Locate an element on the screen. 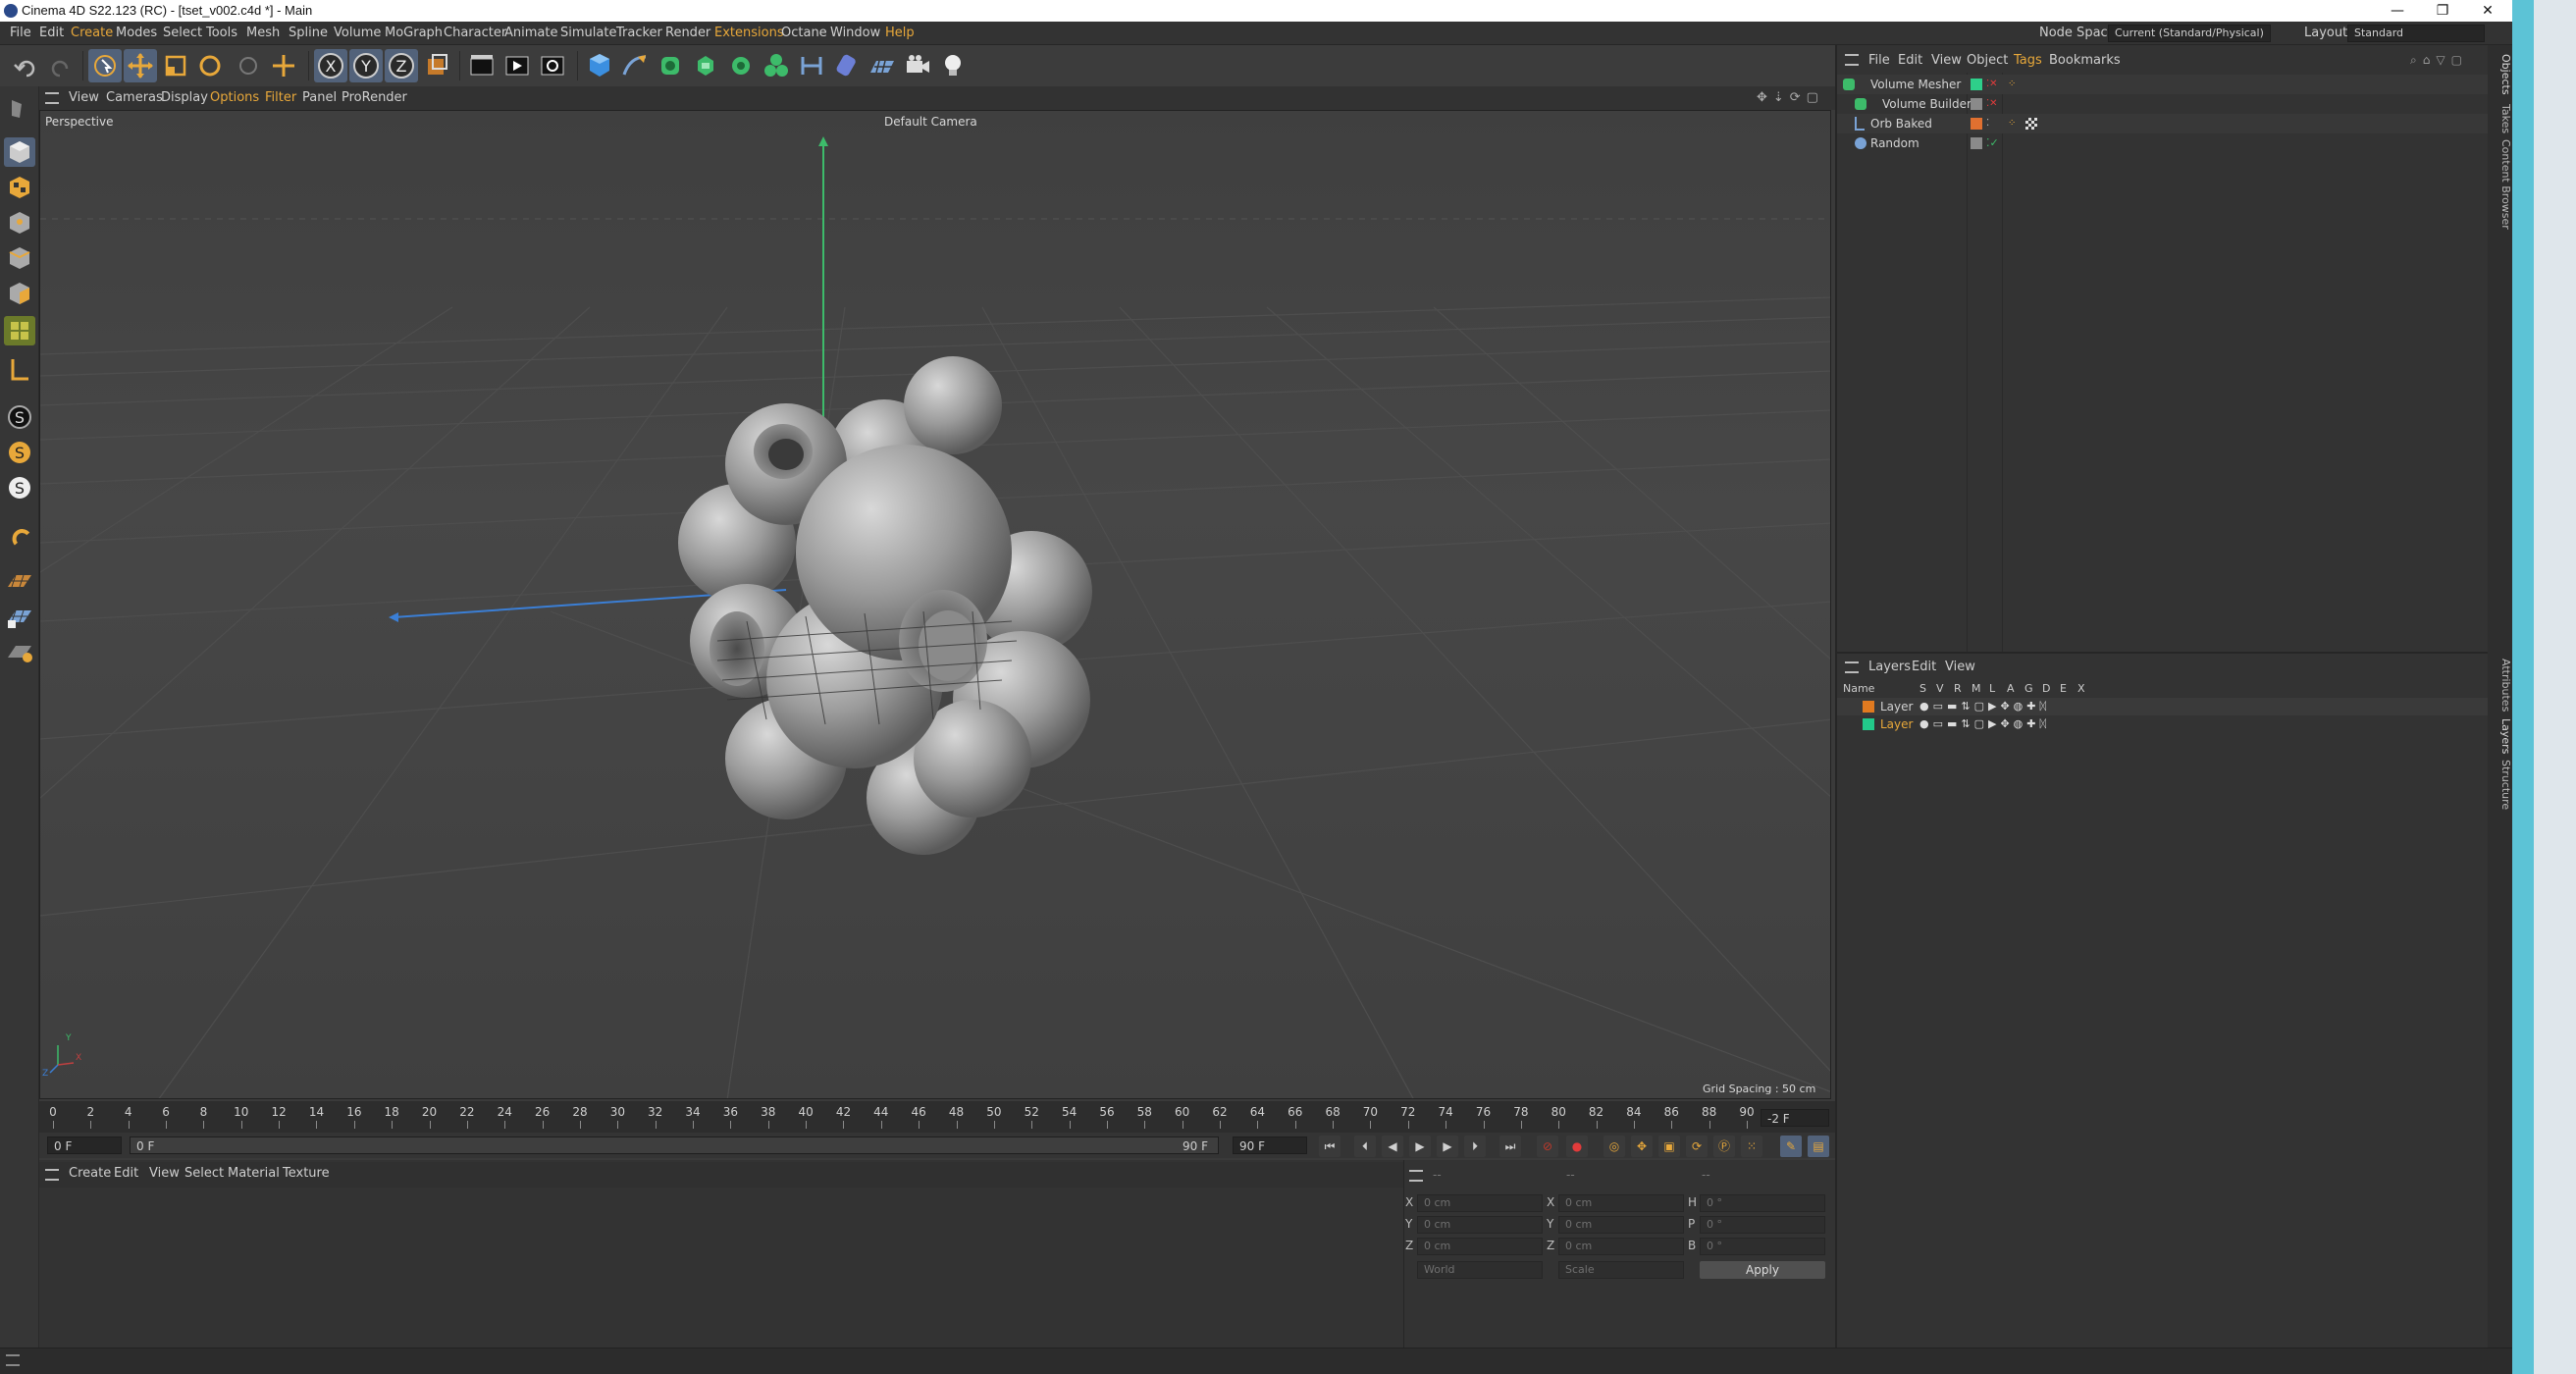 Image resolution: width=2576 pixels, height=1374 pixels. menu-simulate: Simulate is located at coordinates (588, 33).